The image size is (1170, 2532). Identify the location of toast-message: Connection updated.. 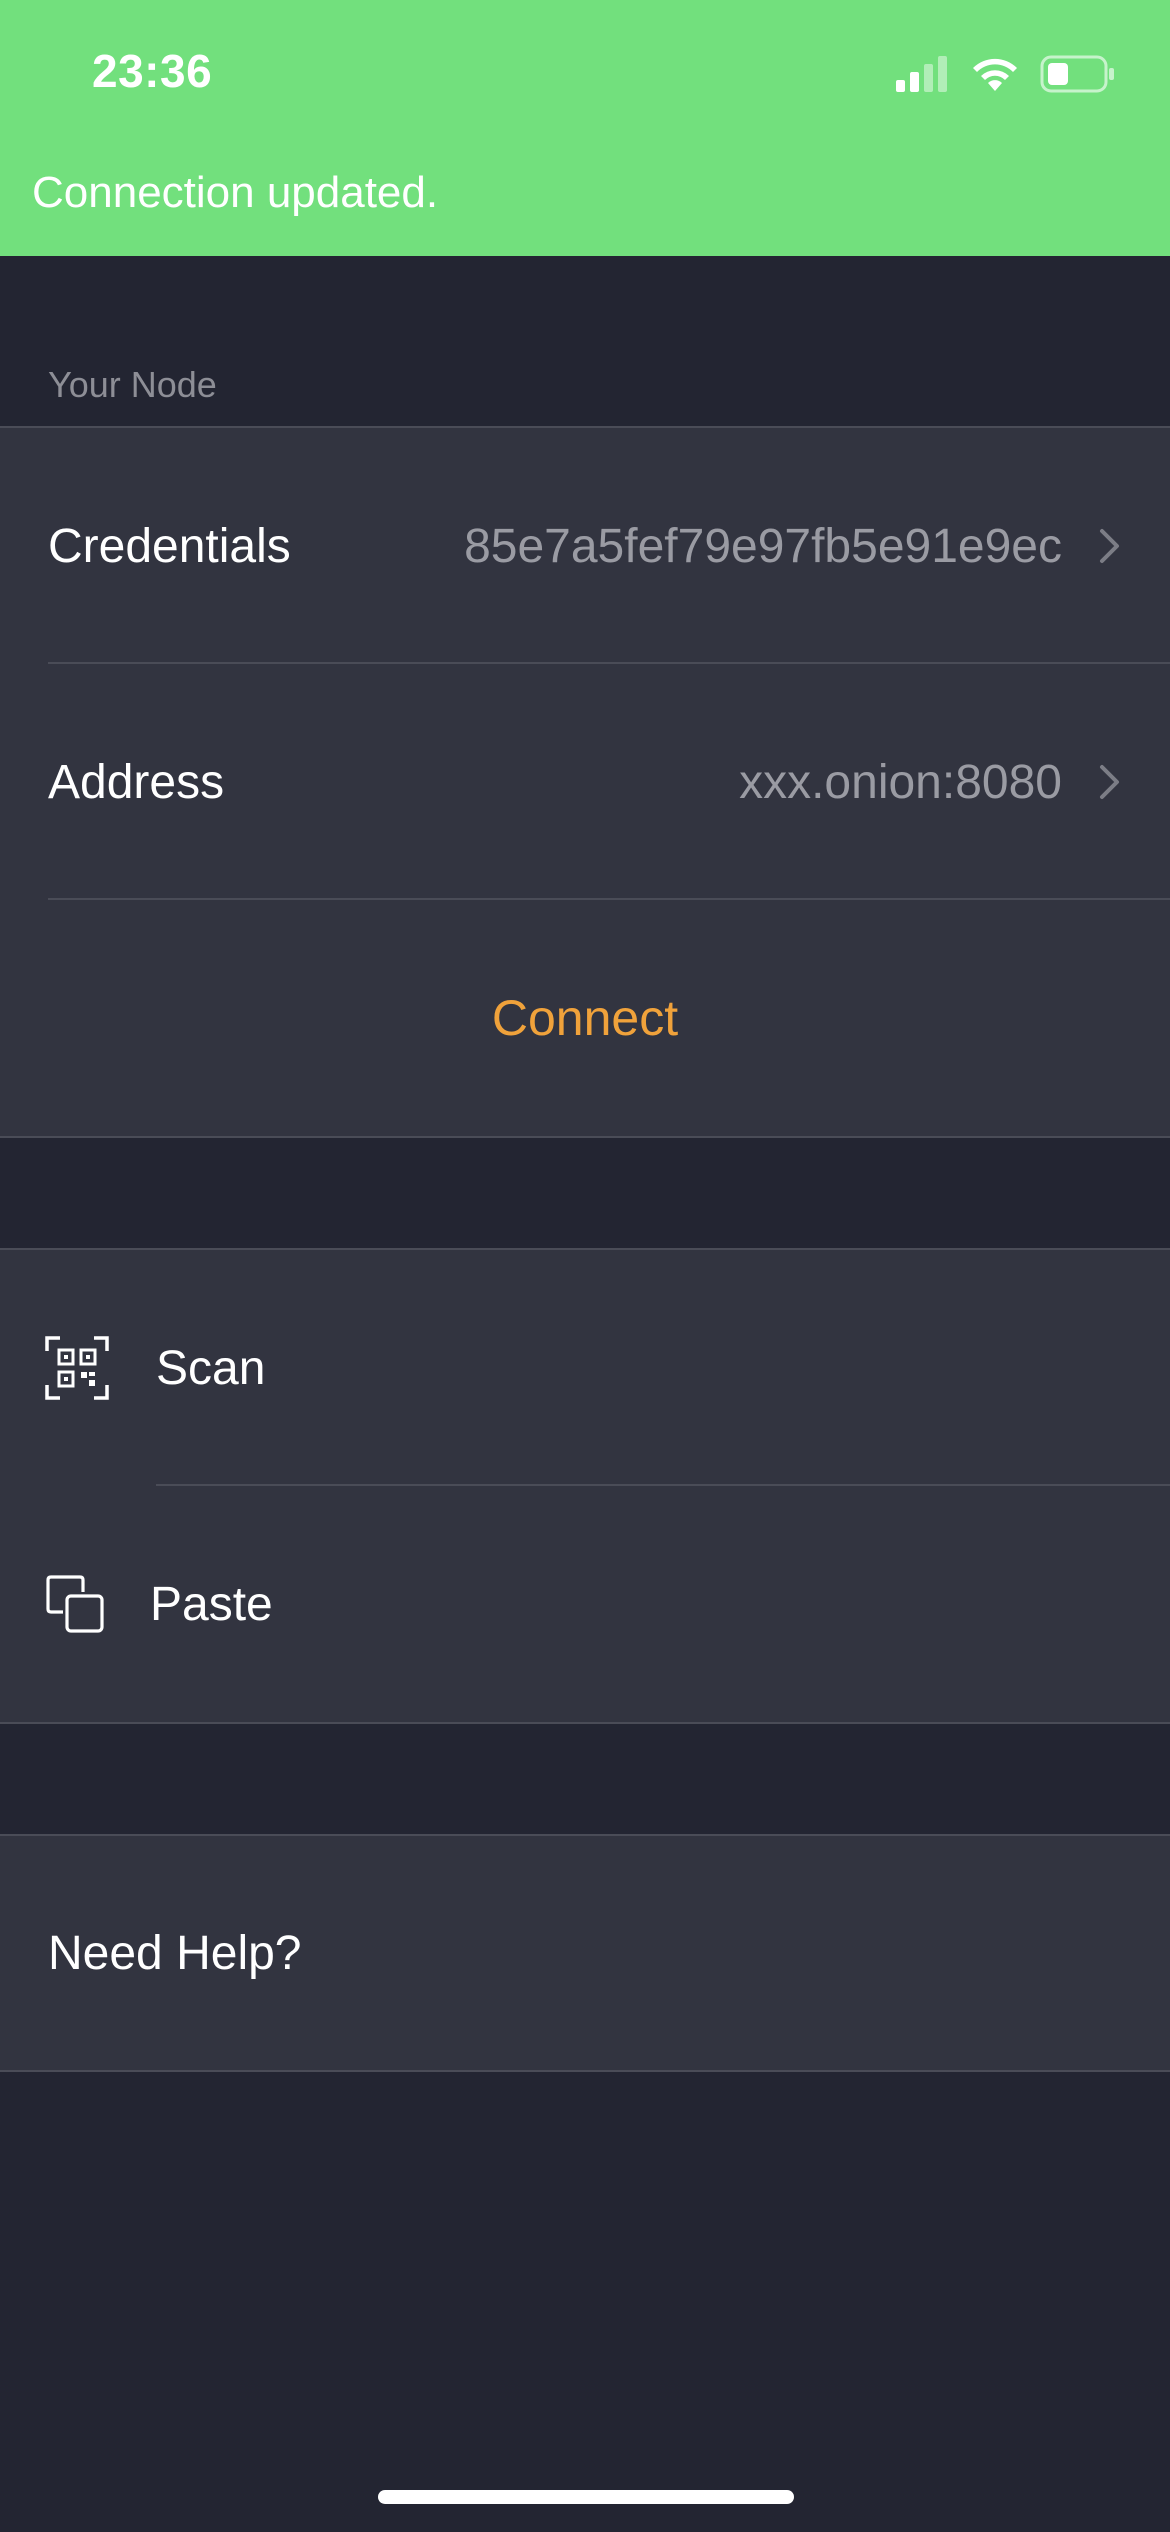
(235, 192).